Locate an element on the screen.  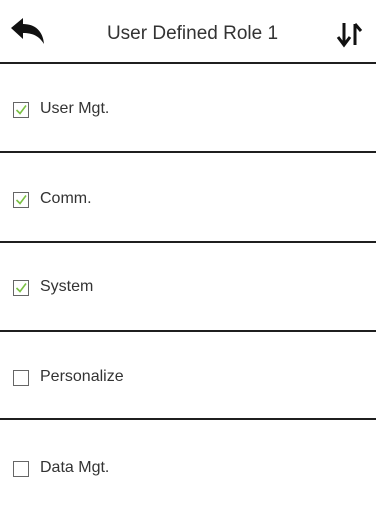
permission-label: System is located at coordinates (67, 286).